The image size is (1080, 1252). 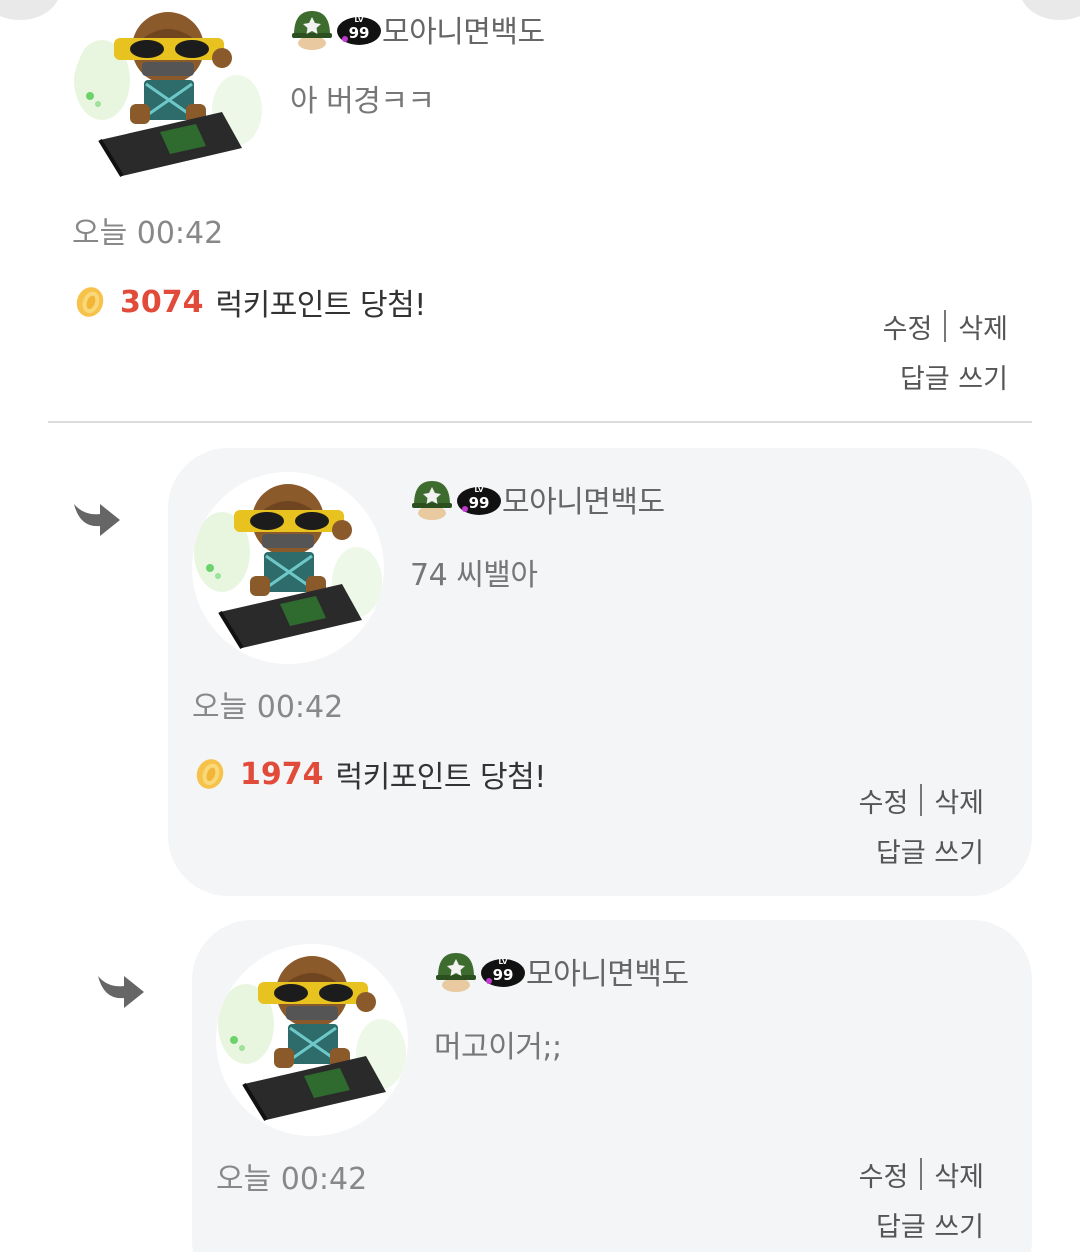 What do you see at coordinates (282, 774) in the screenshot?
I see `lucky-points-value: 1974` at bounding box center [282, 774].